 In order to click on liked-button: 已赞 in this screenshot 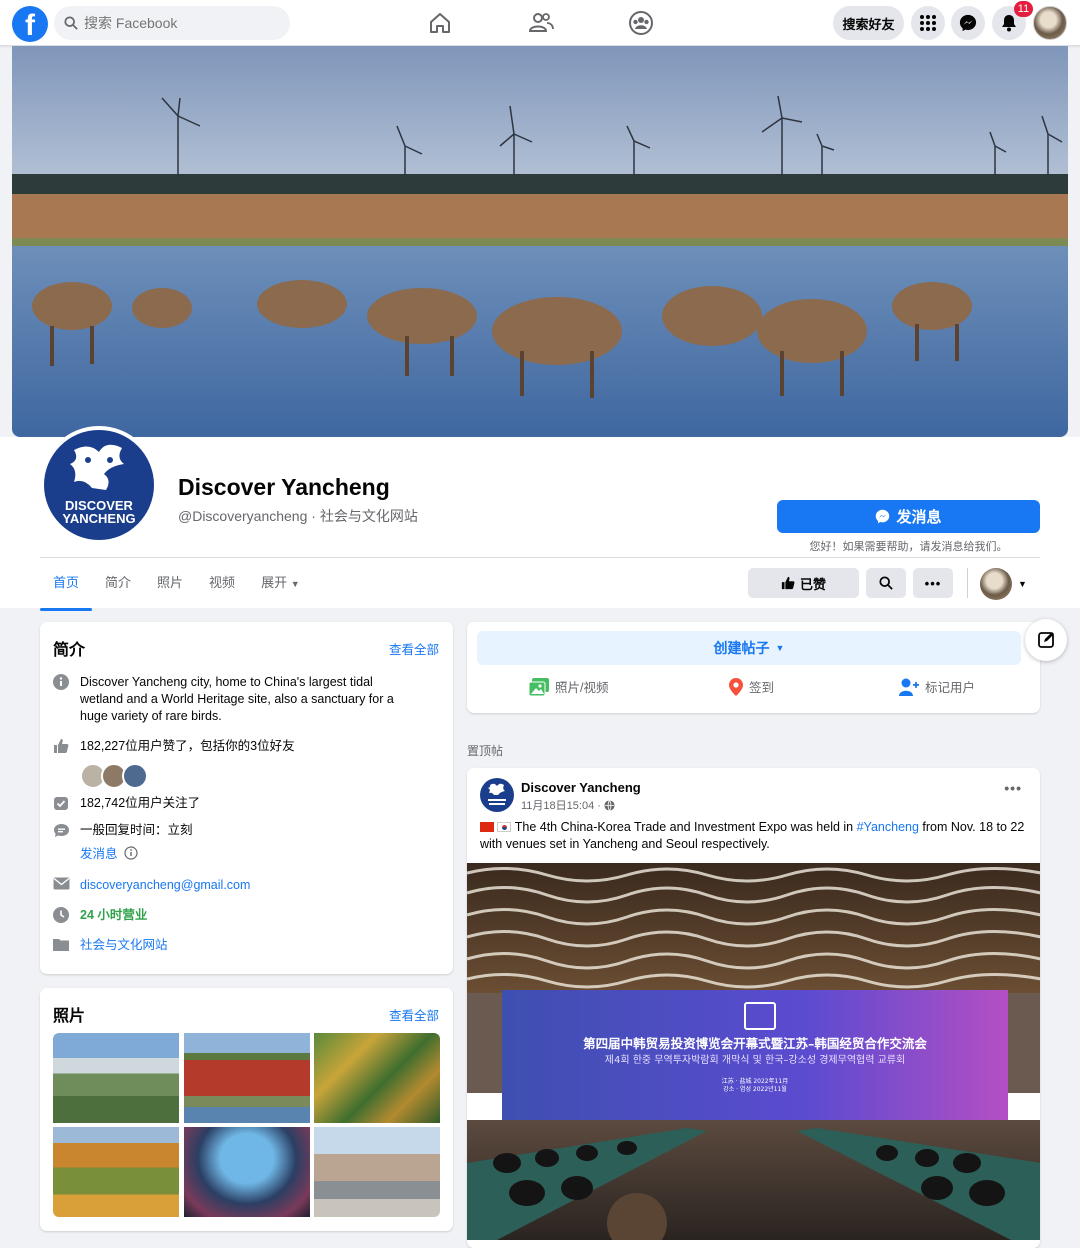, I will do `click(803, 583)`.